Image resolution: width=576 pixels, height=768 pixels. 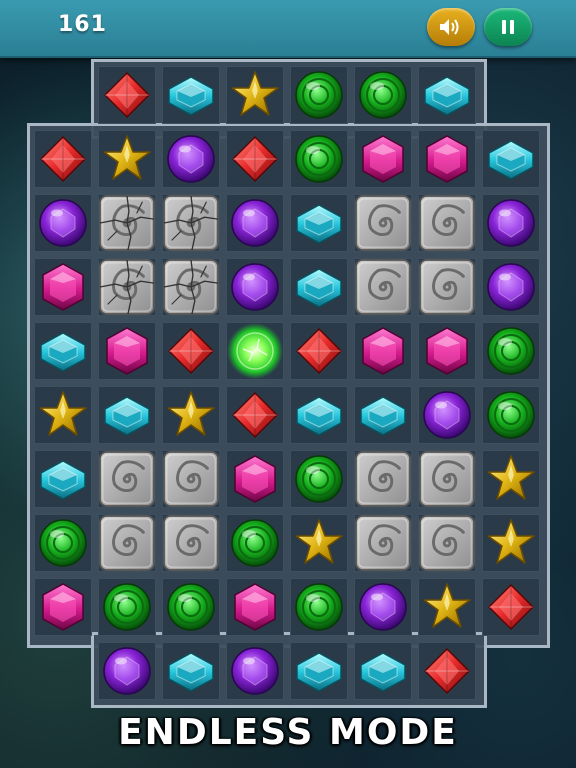 I want to click on score-counter: 161, so click(x=82, y=24).